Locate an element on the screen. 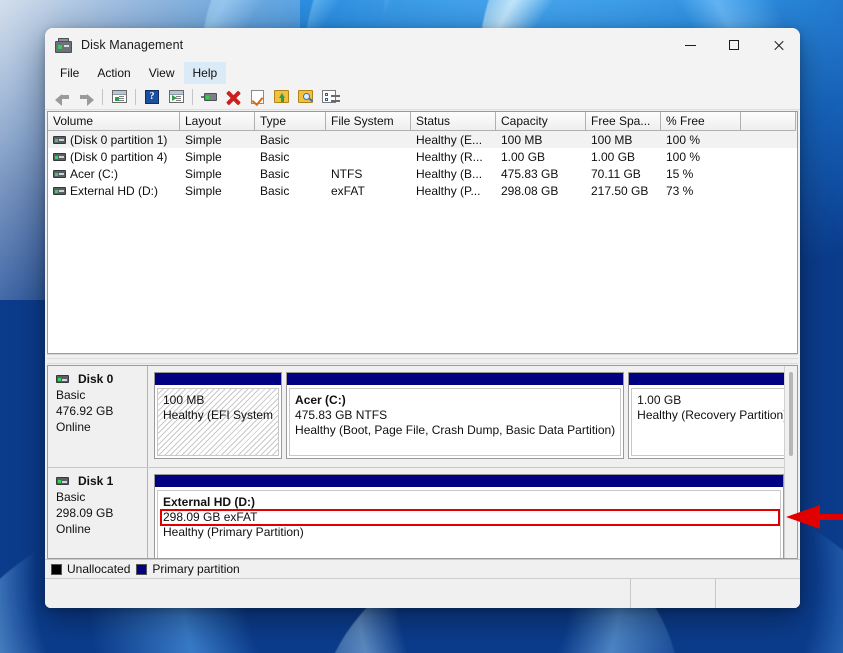 This screenshot has height=653, width=843. search-folder-icon is located at coordinates (305, 96).